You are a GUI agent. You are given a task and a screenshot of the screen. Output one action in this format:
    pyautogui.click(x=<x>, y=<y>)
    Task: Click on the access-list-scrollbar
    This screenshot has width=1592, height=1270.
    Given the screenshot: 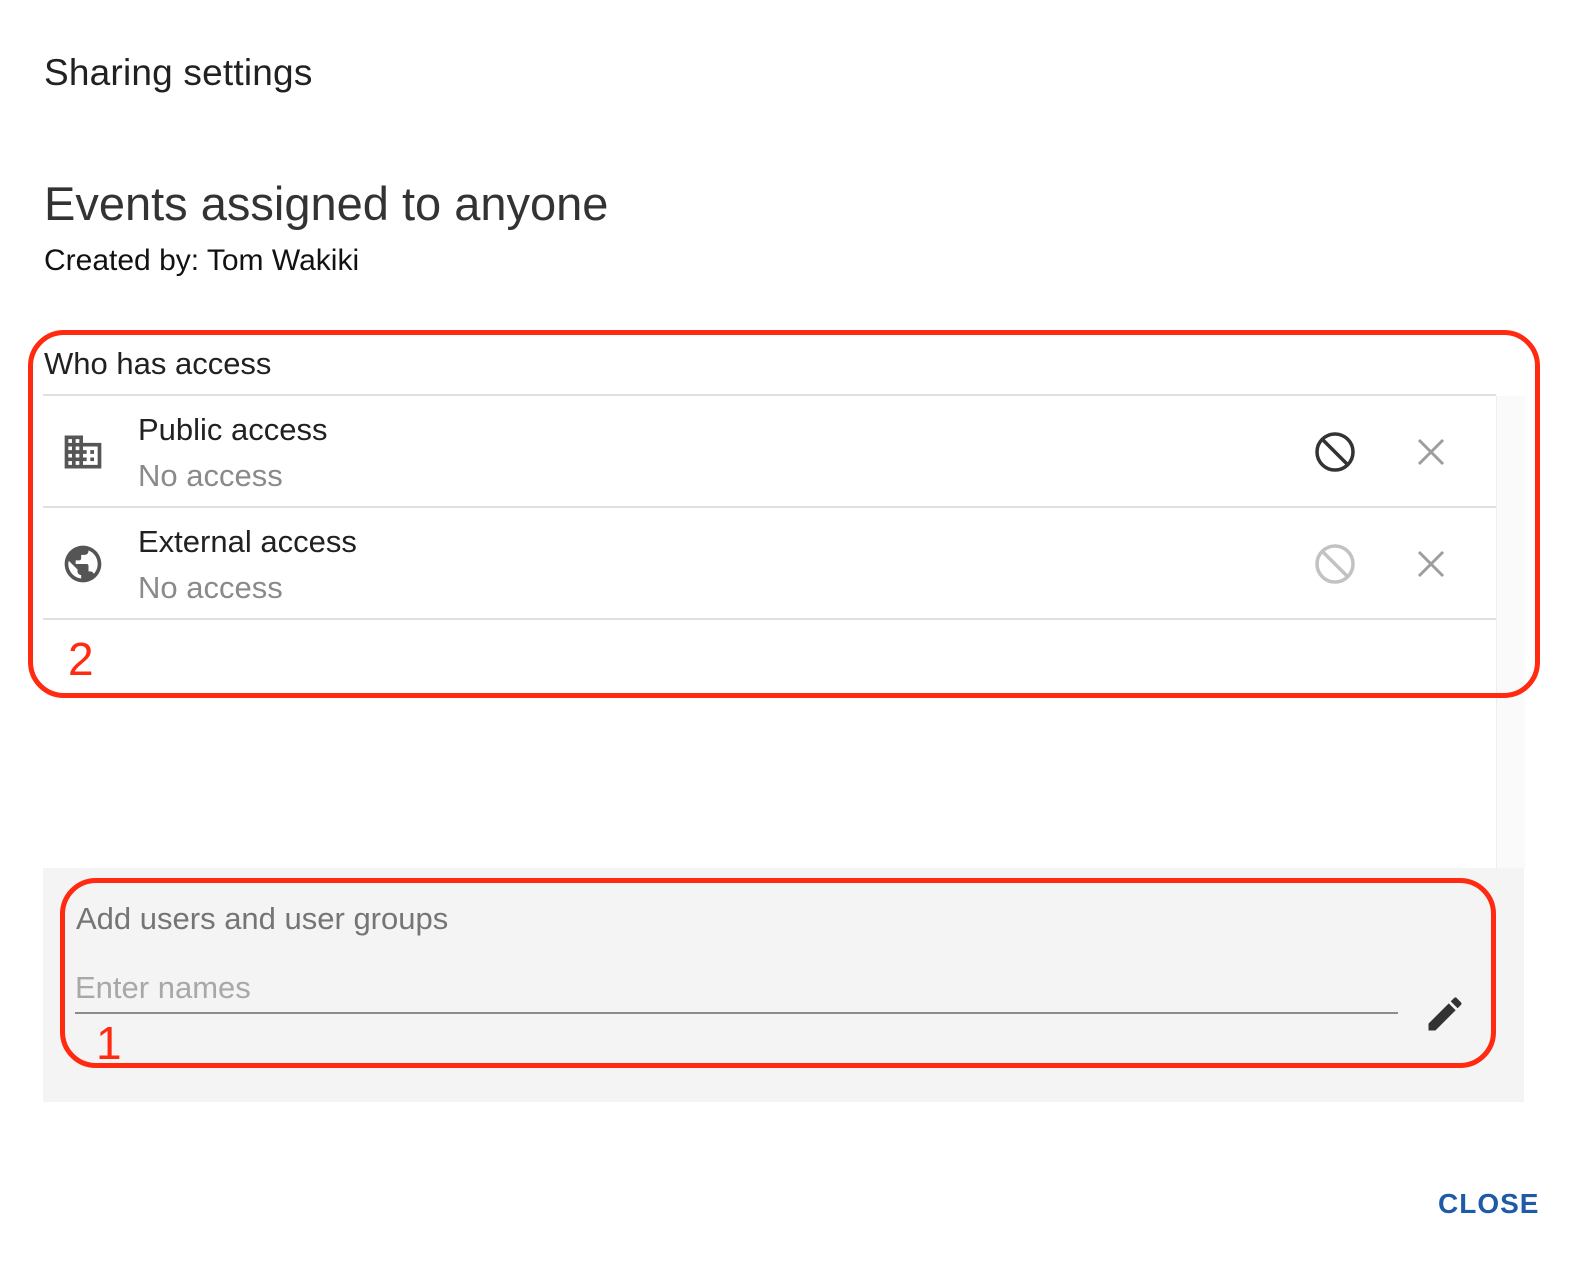 What is the action you would take?
    pyautogui.click(x=1510, y=632)
    